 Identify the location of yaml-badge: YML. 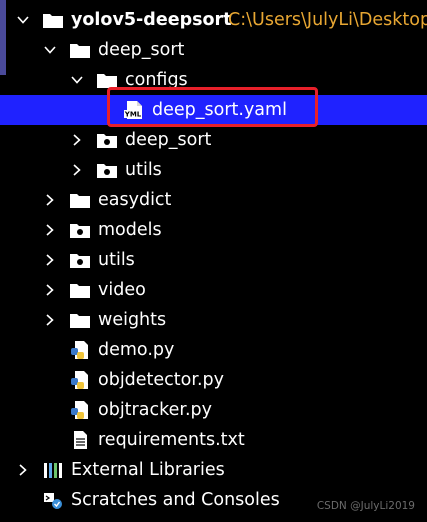
(133, 115).